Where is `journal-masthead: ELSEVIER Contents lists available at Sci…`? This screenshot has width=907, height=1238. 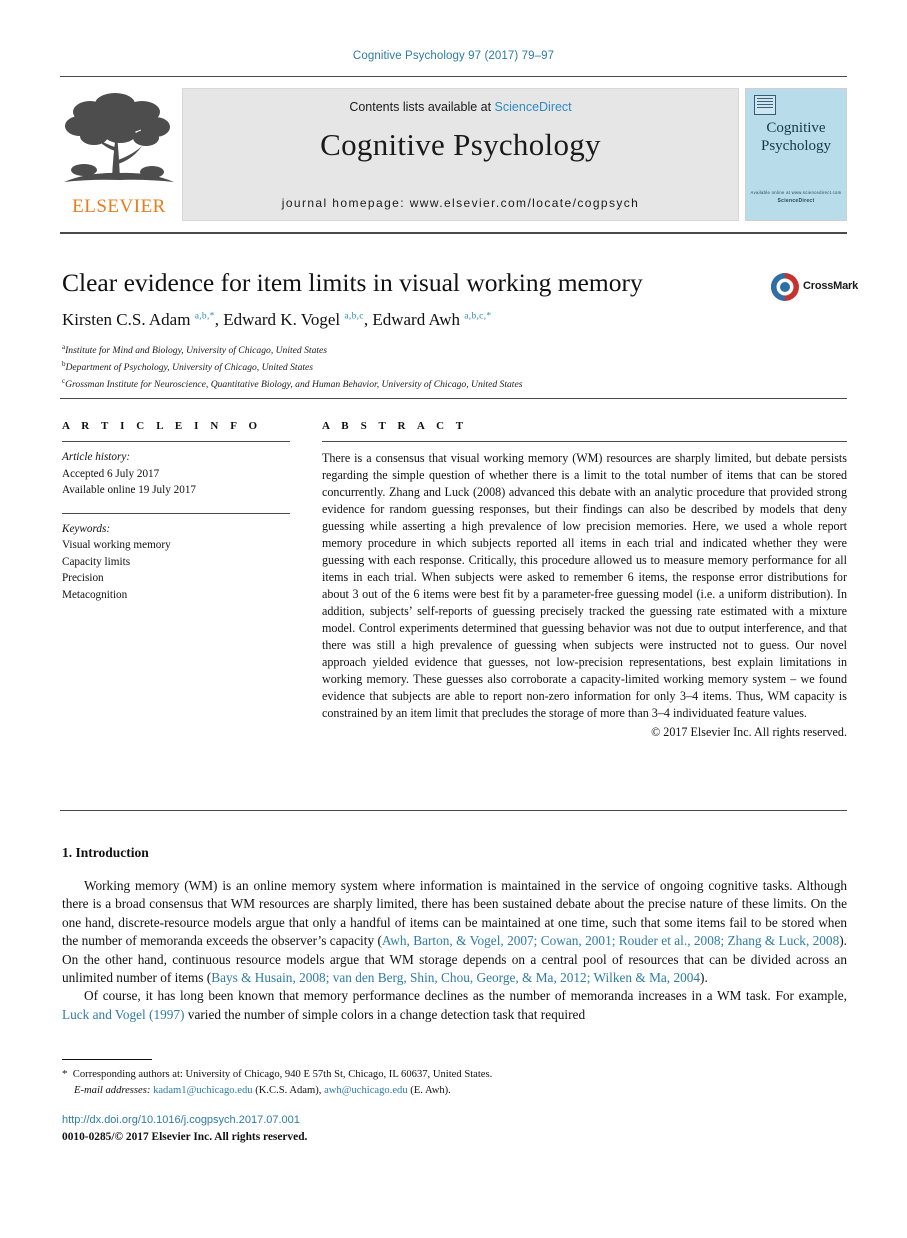
journal-masthead: ELSEVIER Contents lists available at Sci… is located at coordinates (453, 155).